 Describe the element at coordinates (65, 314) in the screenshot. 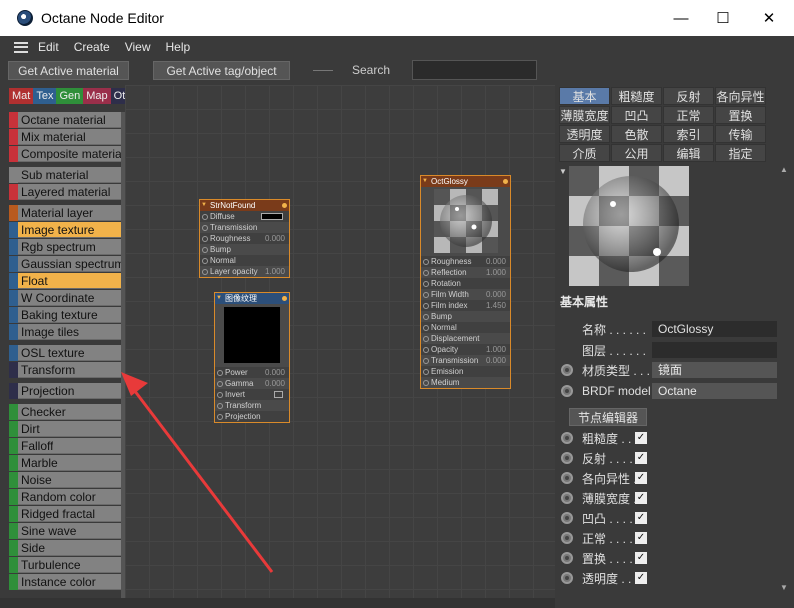

I see `node-list-item: Baking texture` at that location.